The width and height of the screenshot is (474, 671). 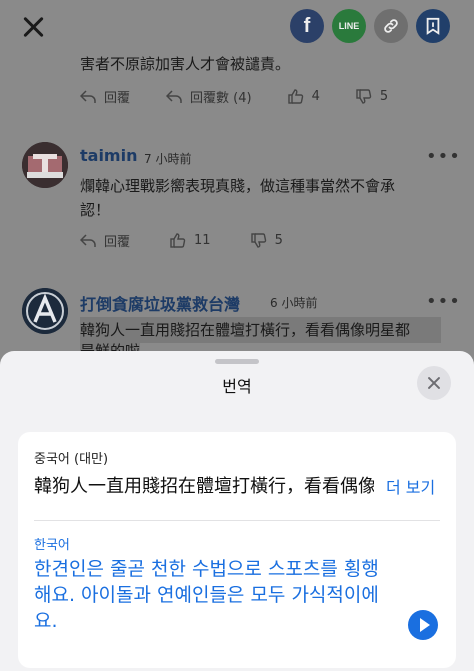 I want to click on comment-actions: 回覆 11 5, so click(x=199, y=240).